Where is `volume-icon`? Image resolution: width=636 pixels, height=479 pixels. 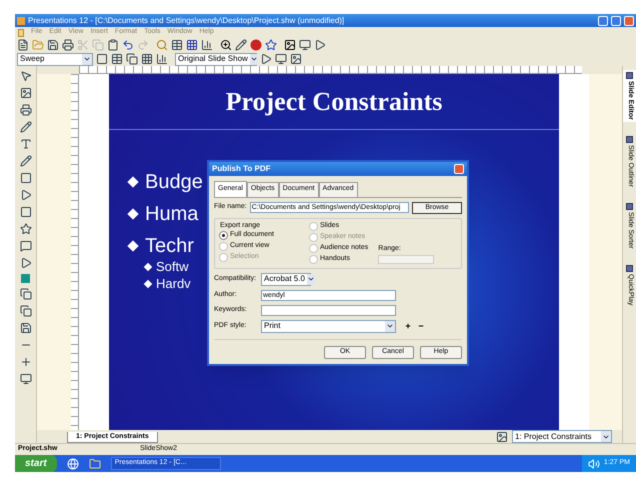 volume-icon is located at coordinates (594, 464).